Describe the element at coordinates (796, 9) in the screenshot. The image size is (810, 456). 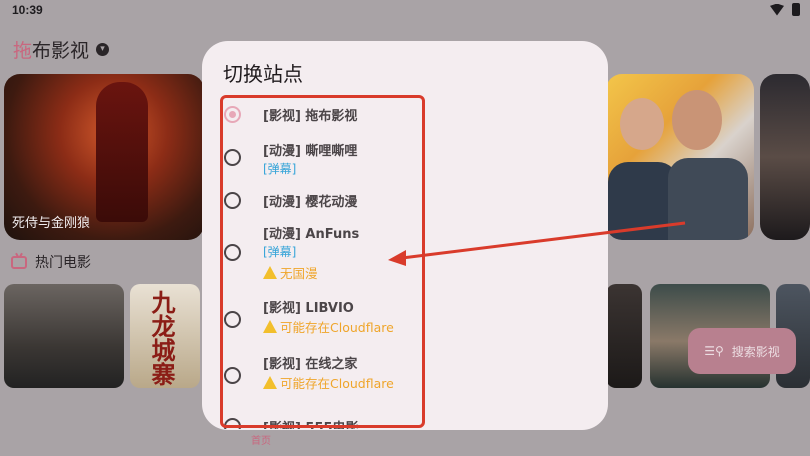
I see `battery-icon` at that location.